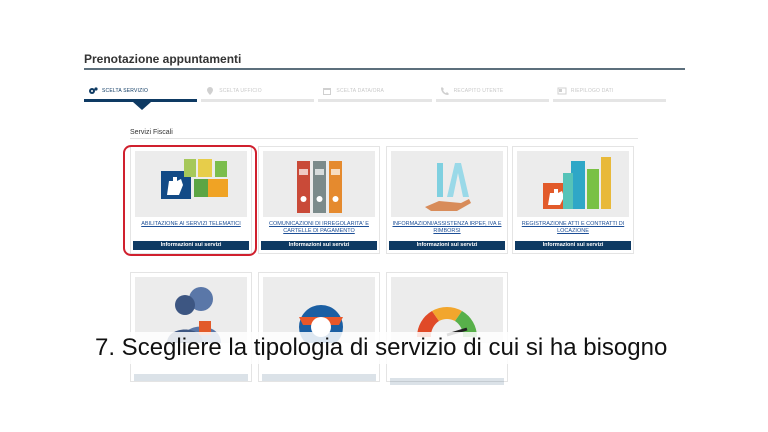 Image resolution: width=768 pixels, height=432 pixels. Describe the element at coordinates (444, 90) in the screenshot. I see `phone-icon` at that location.